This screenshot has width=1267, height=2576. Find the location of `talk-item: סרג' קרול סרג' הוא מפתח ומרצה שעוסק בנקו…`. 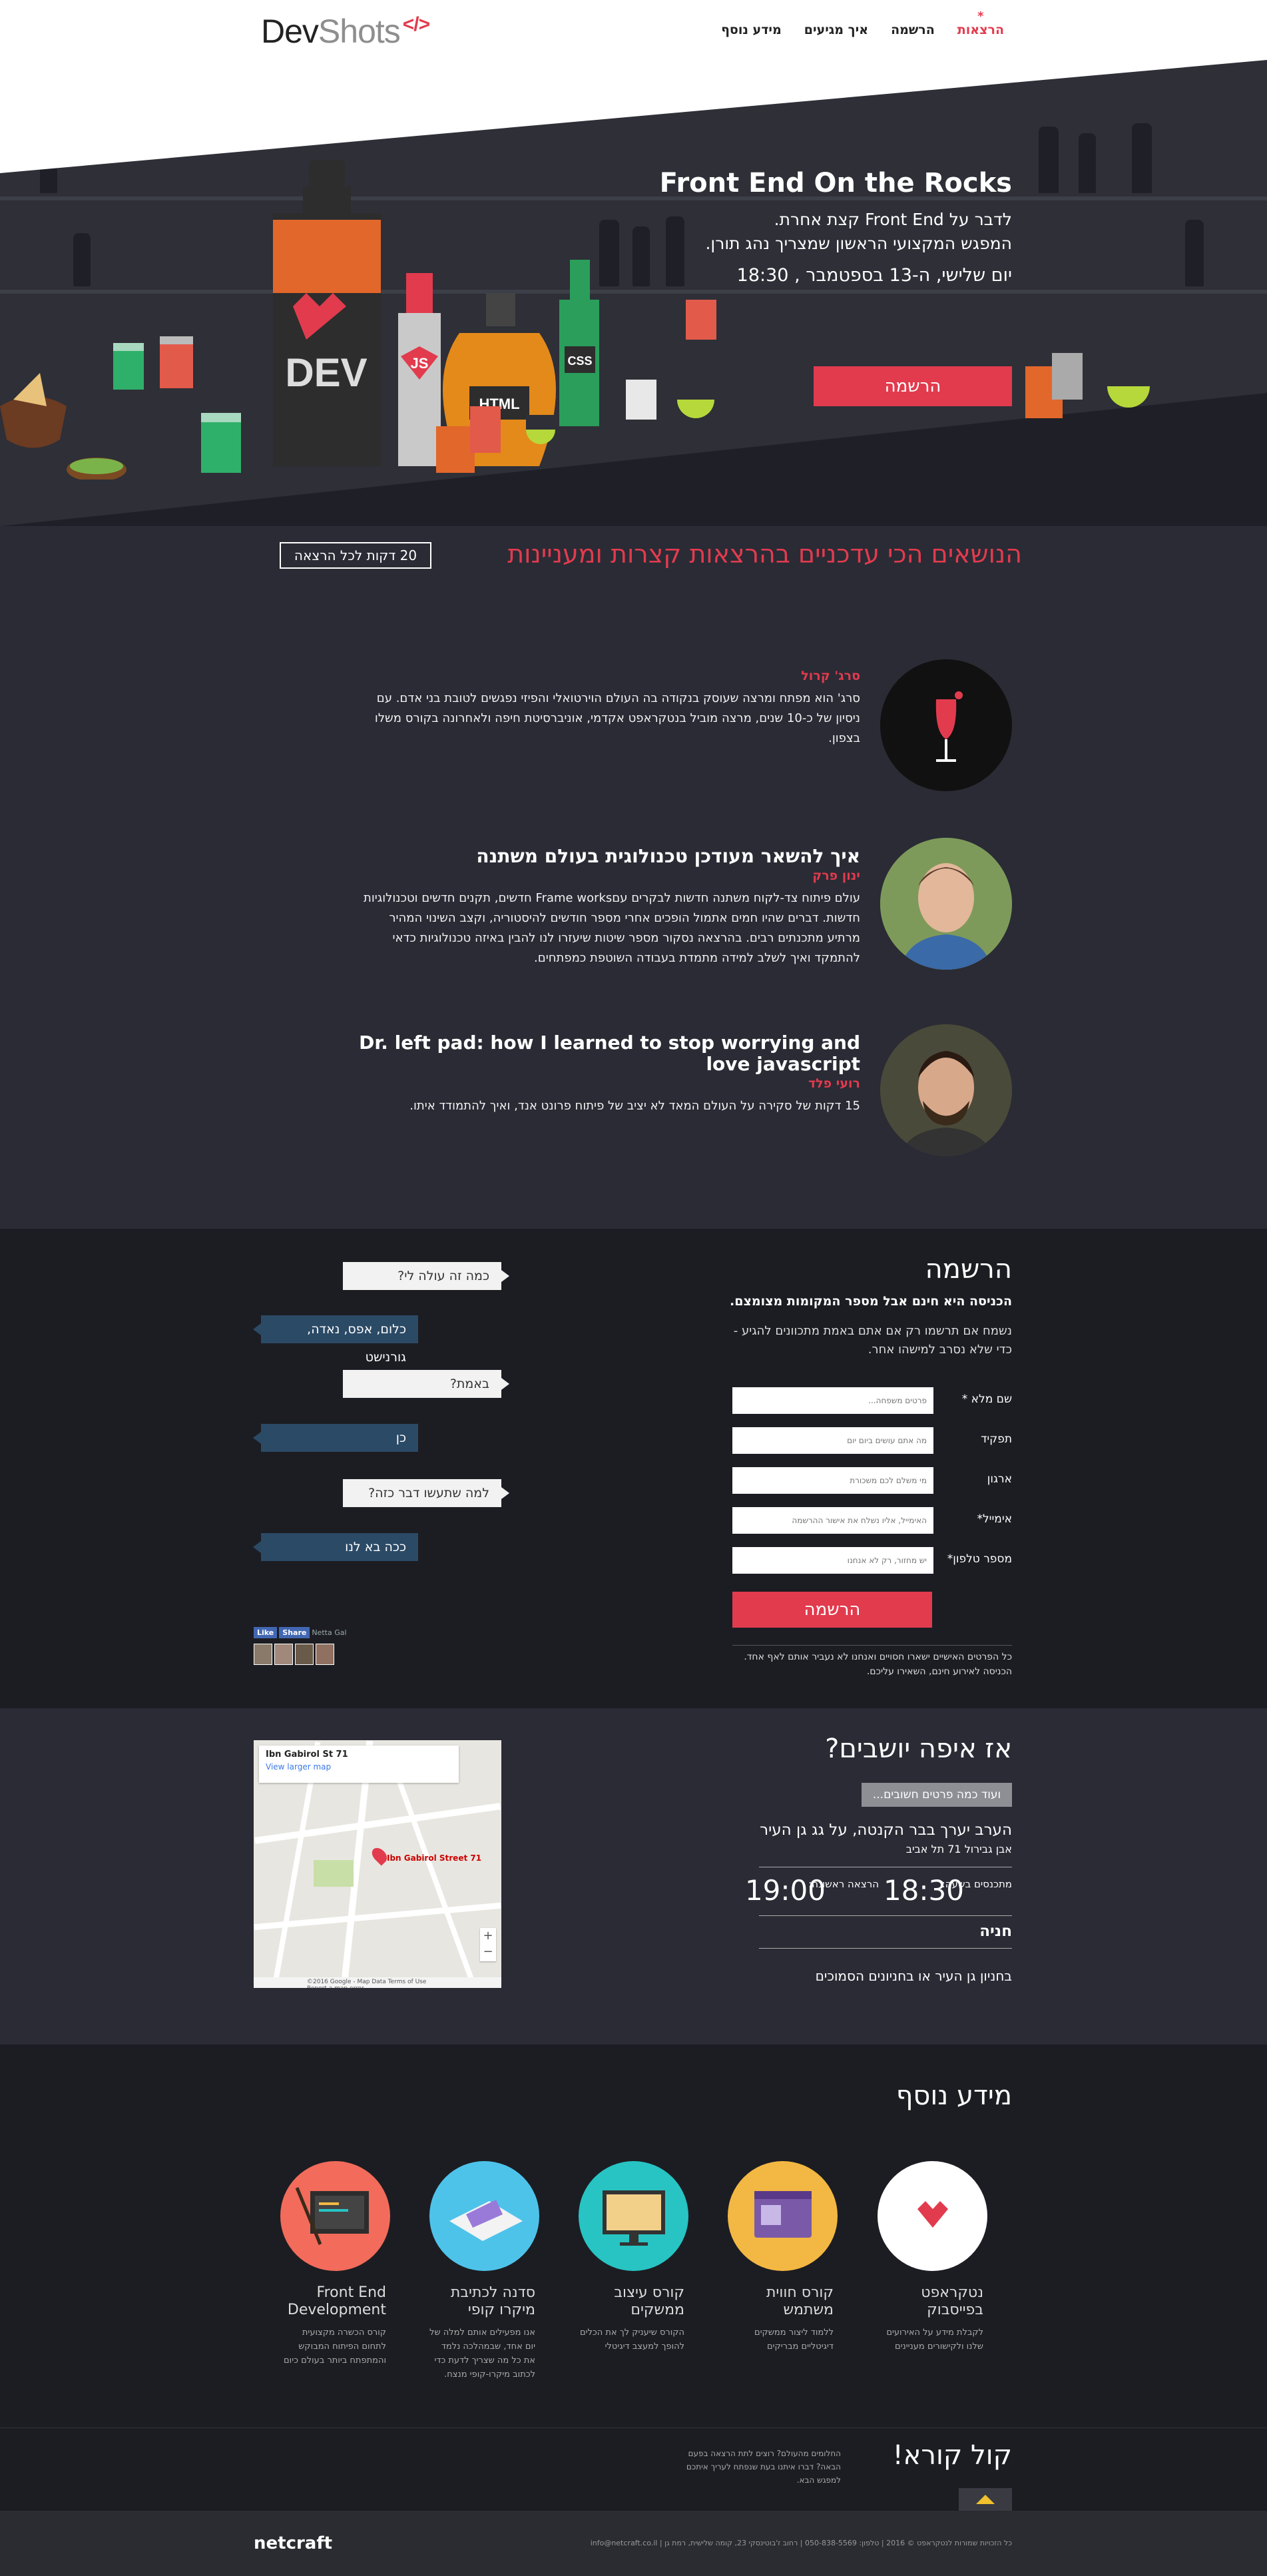

talk-item: סרג' קרול סרג' הוא מפתח ומרצה שעוסק בנקו… is located at coordinates (679, 726).